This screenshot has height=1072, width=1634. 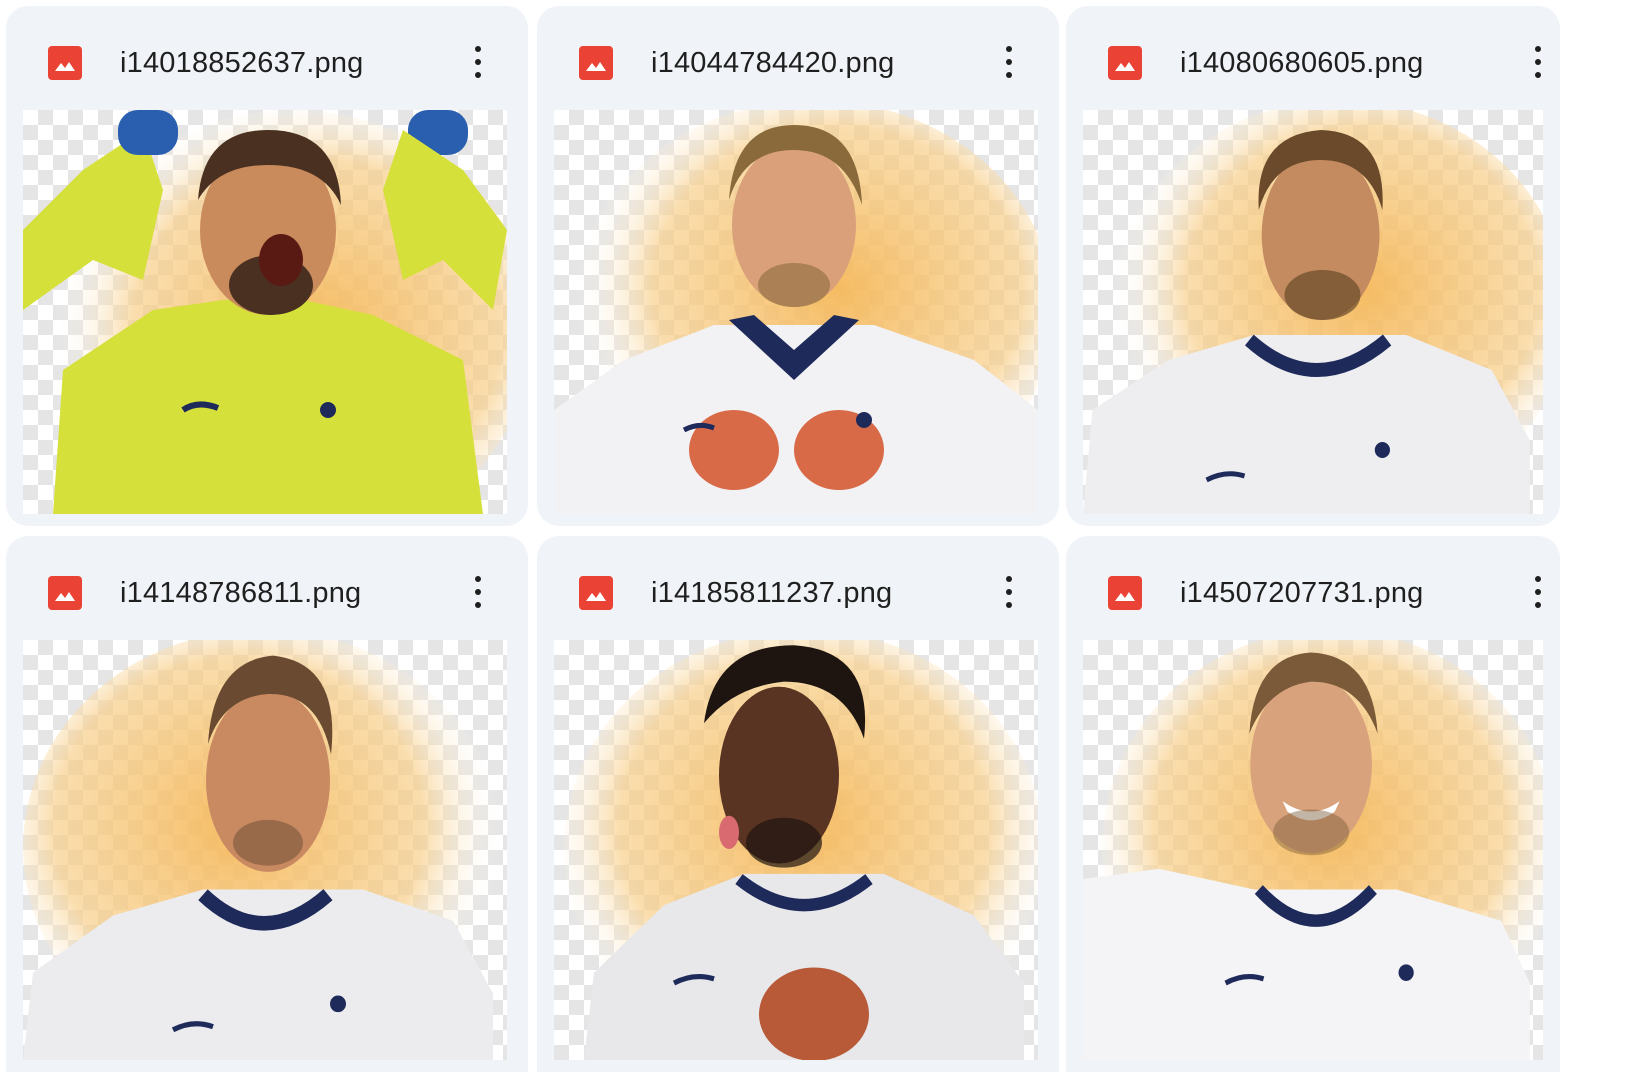 I want to click on file-name: i14044784420.png, so click(x=773, y=63).